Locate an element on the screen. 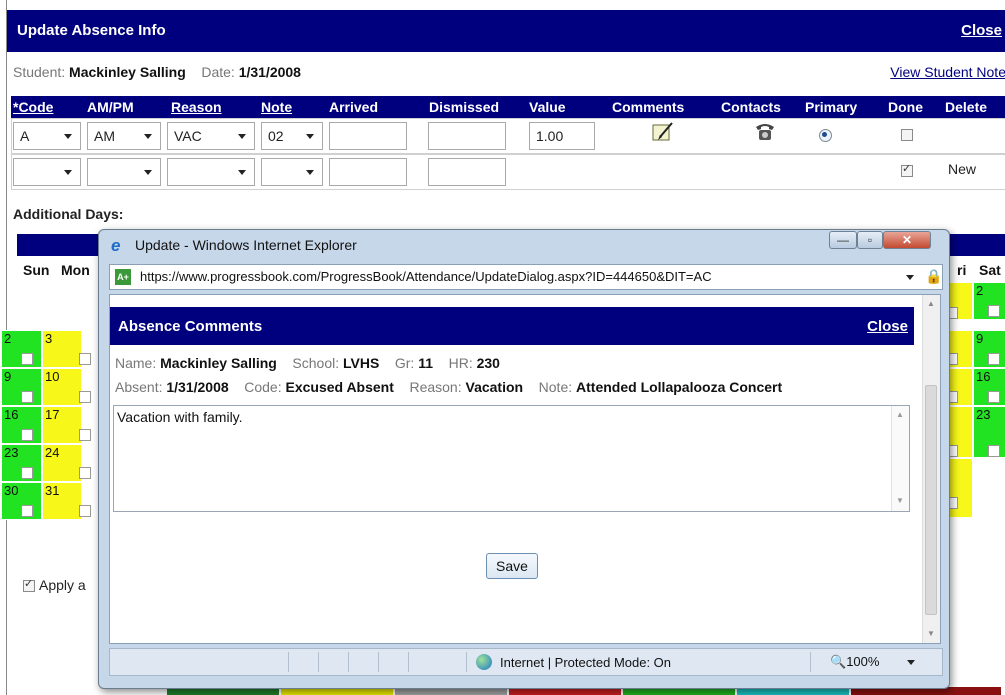 Image resolution: width=1005 pixels, height=695 pixels. grade-value: 11 is located at coordinates (426, 363).